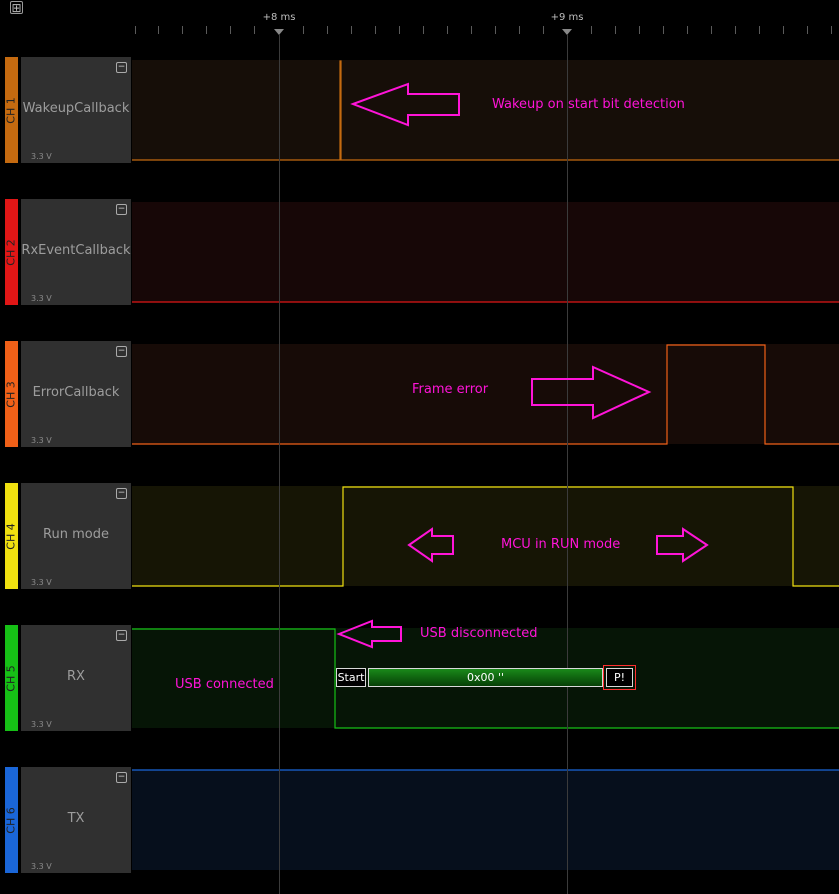 This screenshot has width=839, height=894. I want to click on decoder-parity-error: P!, so click(619, 677).